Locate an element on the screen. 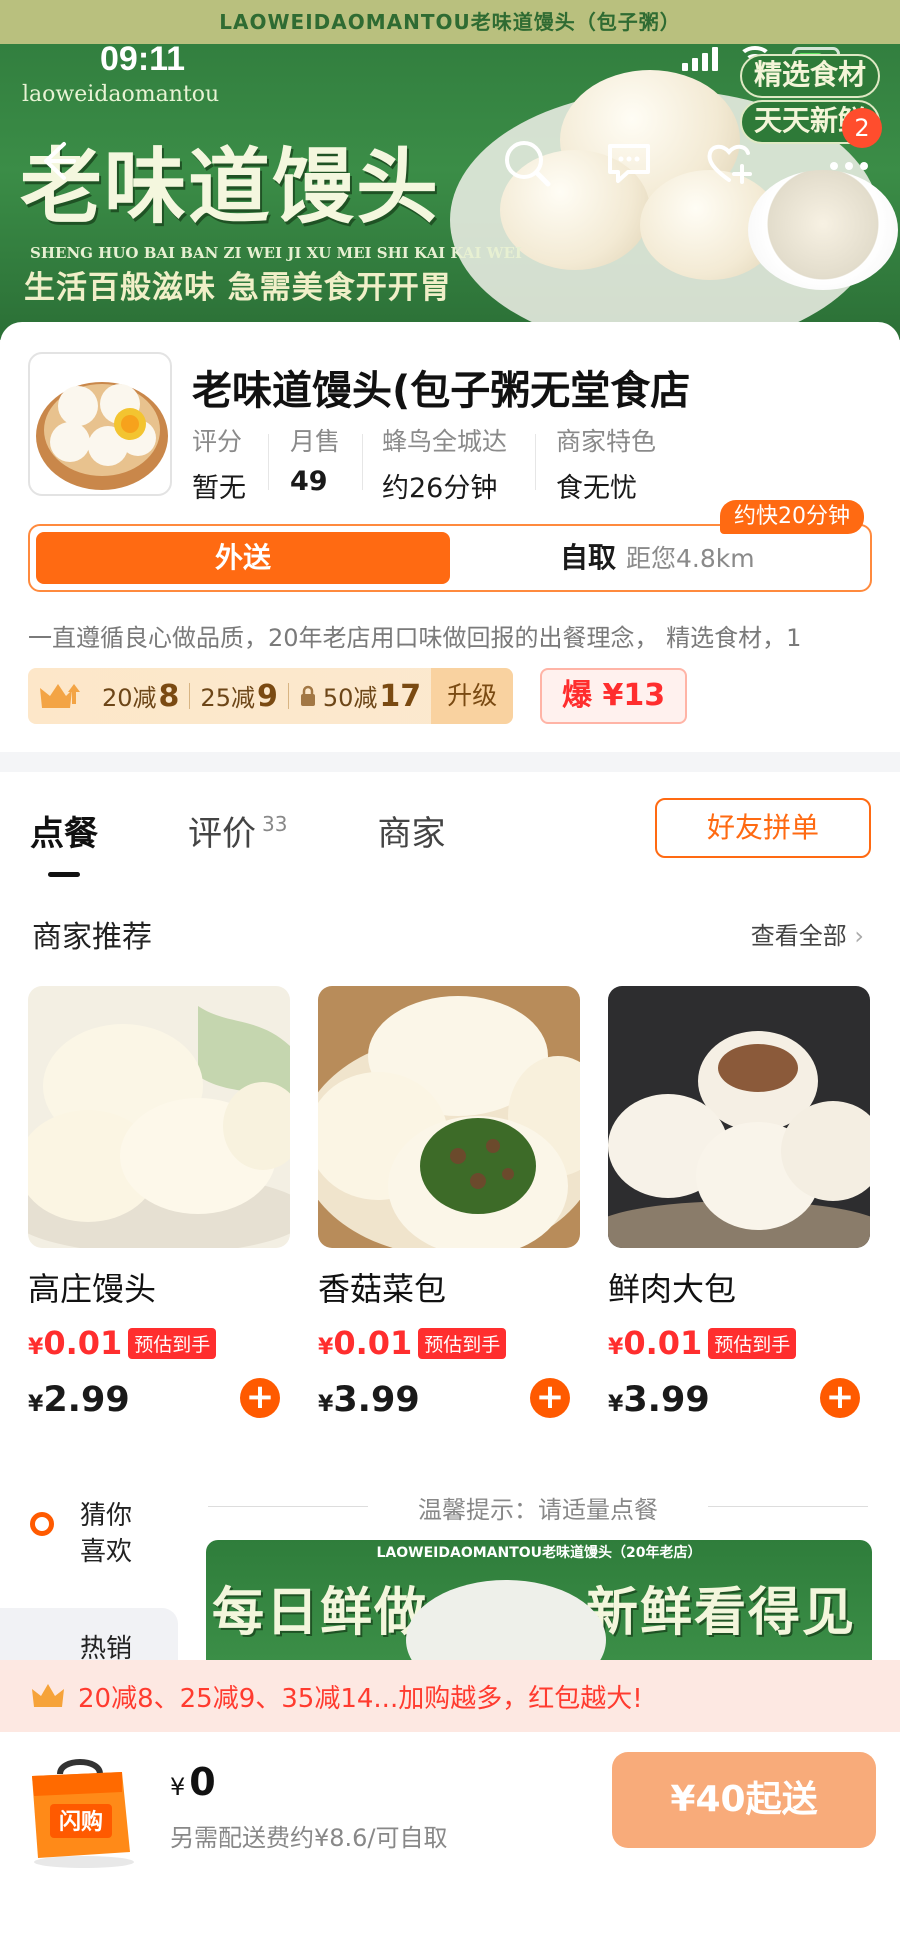 The width and height of the screenshot is (900, 1948). shopping-bag-icon: 闪购 is located at coordinates (82, 1811).